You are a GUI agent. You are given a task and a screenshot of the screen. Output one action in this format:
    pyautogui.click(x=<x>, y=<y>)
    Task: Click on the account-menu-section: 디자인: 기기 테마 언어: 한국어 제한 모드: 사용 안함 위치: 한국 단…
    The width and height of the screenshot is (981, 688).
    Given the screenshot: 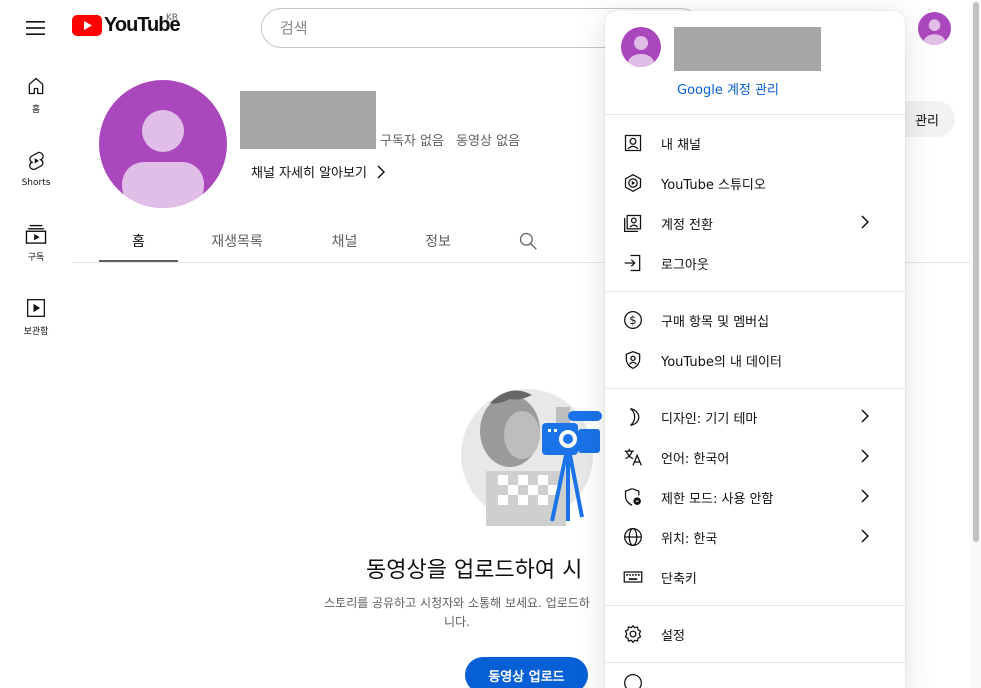 What is the action you would take?
    pyautogui.click(x=755, y=497)
    